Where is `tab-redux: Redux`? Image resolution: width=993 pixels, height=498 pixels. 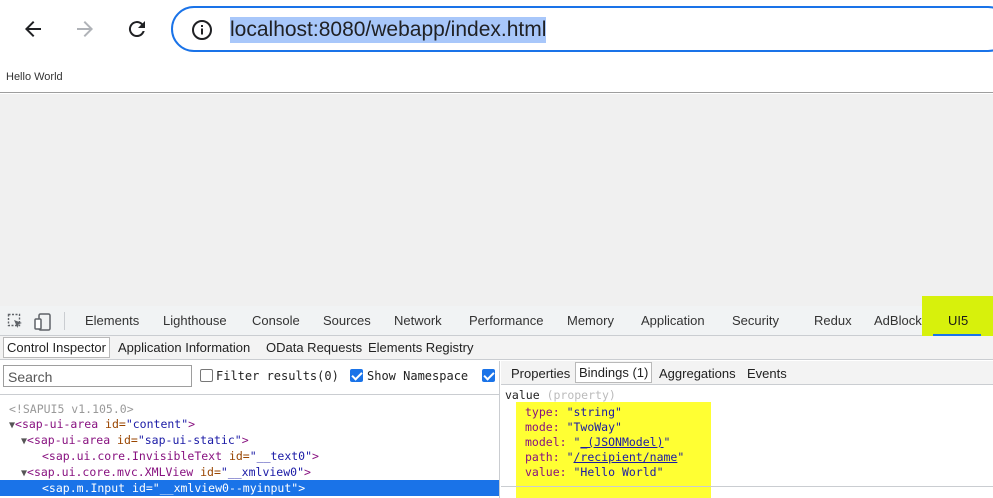
tab-redux: Redux is located at coordinates (833, 320).